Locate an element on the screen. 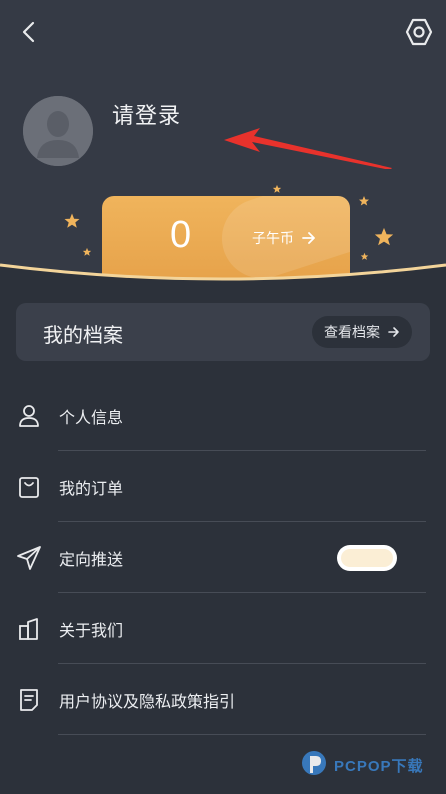  annotation-arrow is located at coordinates (308, 148).